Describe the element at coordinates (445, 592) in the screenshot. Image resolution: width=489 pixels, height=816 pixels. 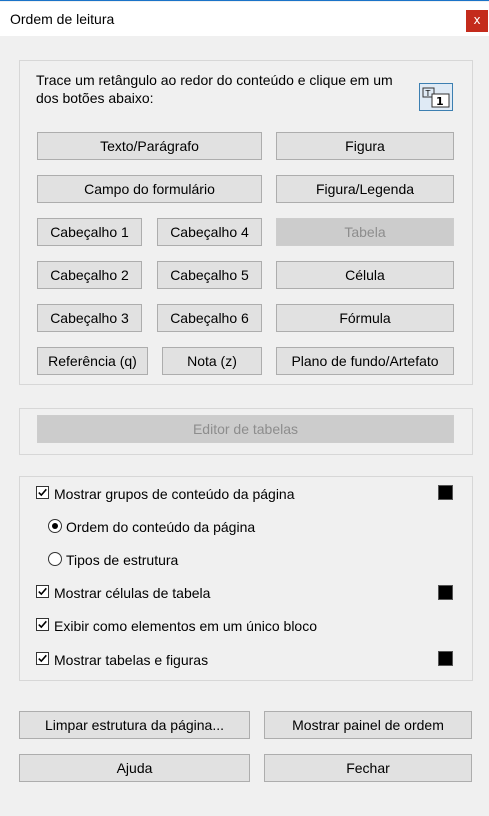
I see `table-cells-color-swatch` at that location.